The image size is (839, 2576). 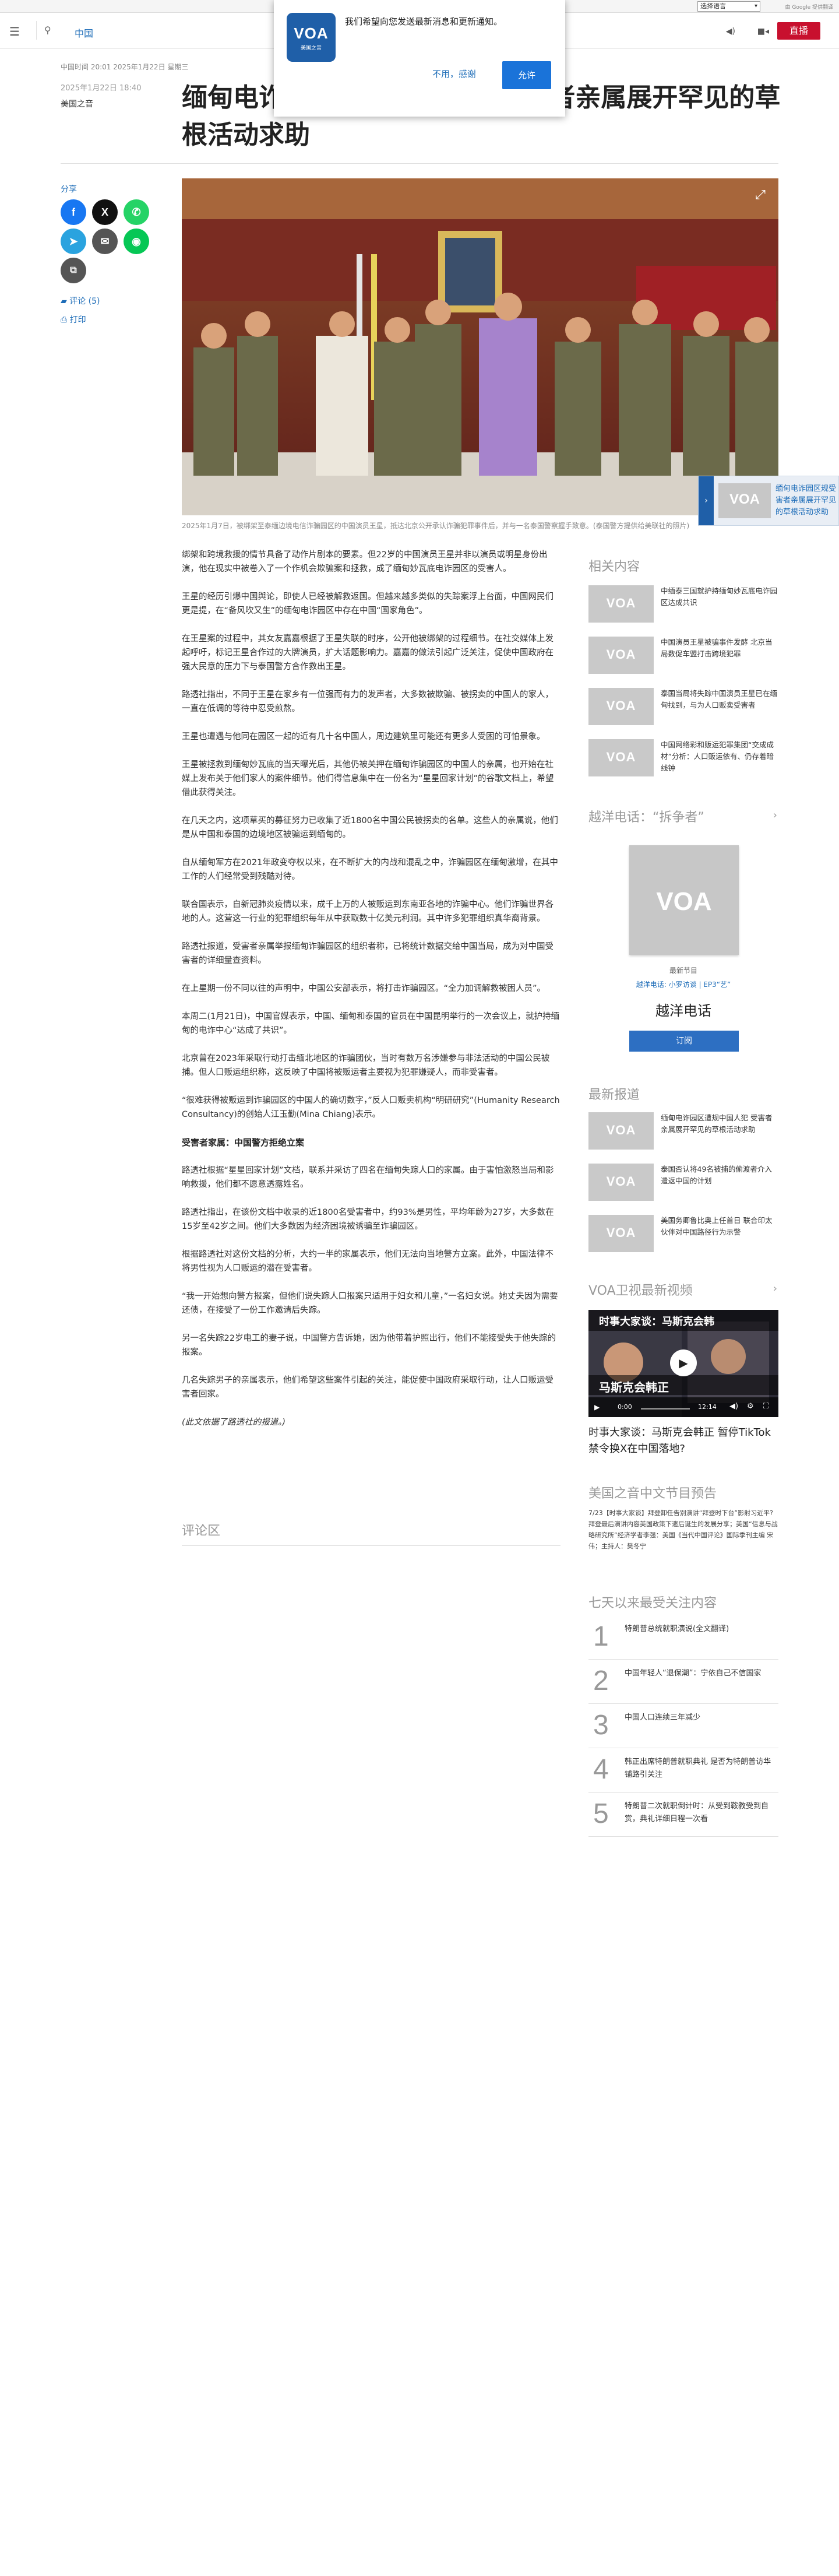 I want to click on related-item-title: 泰国当局将失踪中国演员王星已在缅甸找到，与为人口贩卖受害者, so click(x=719, y=699).